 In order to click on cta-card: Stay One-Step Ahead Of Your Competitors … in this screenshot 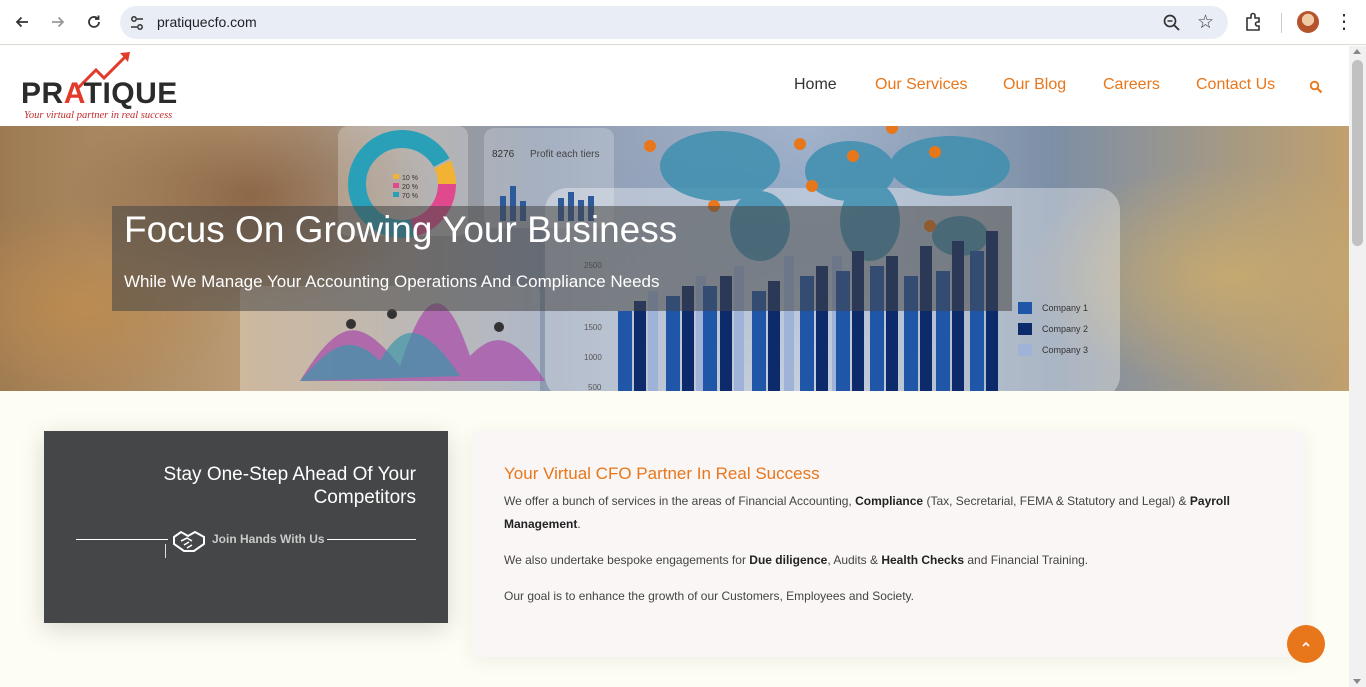, I will do `click(246, 527)`.